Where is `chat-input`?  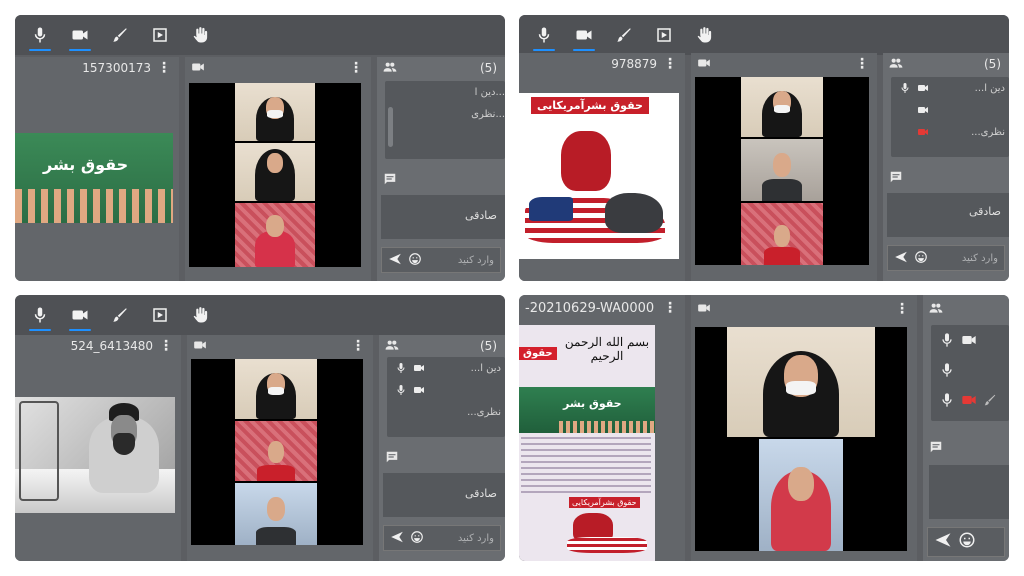 chat-input is located at coordinates (966, 542).